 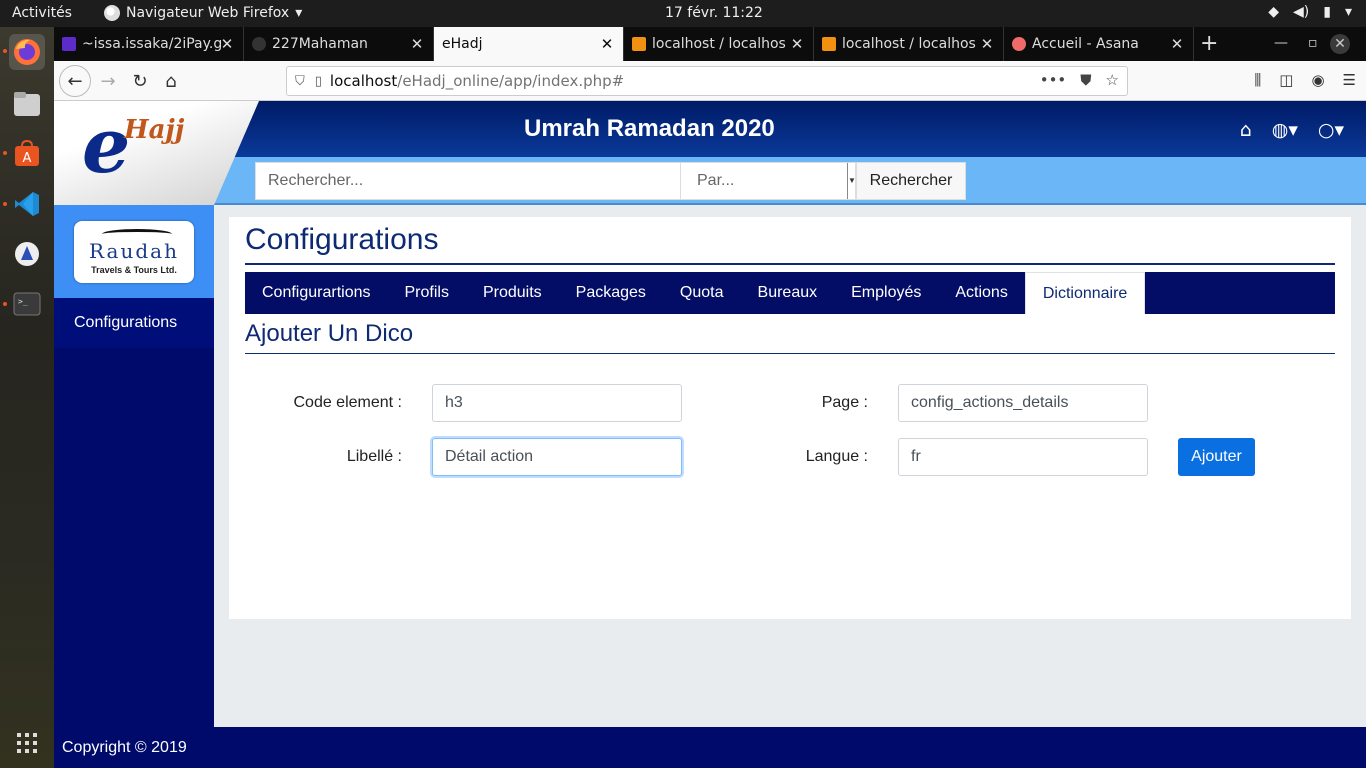 What do you see at coordinates (27, 397) in the screenshot?
I see `ubuntu-dock: A >_` at bounding box center [27, 397].